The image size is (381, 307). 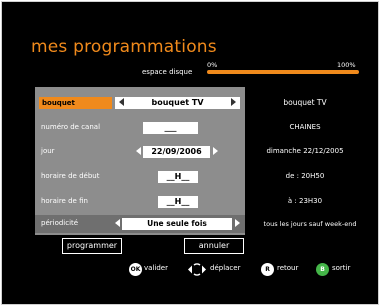 I want to click on row-bouquet: bouquet bouquet TV, so click(x=140, y=103).